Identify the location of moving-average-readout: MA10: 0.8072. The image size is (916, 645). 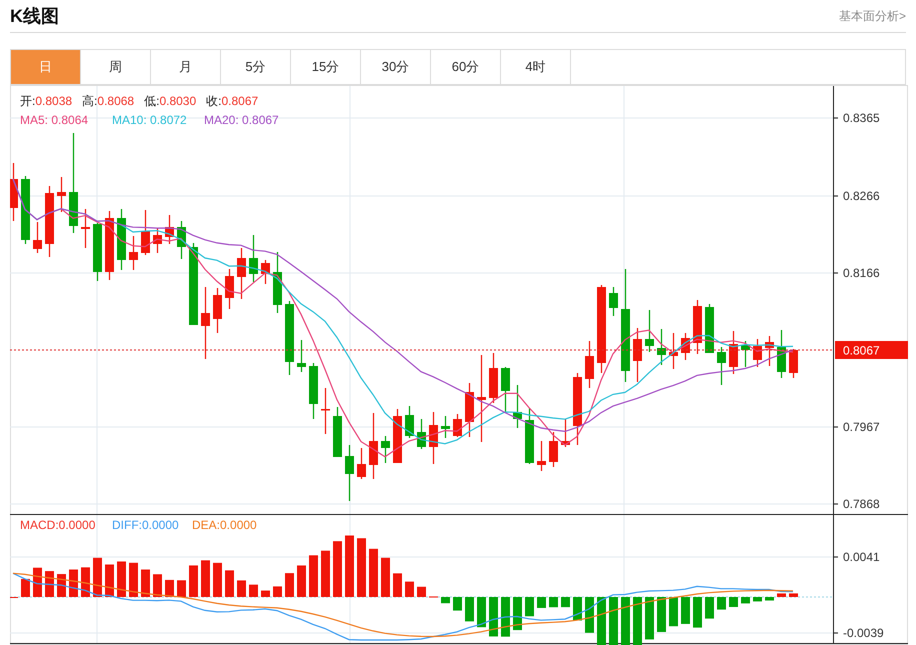
(149, 120).